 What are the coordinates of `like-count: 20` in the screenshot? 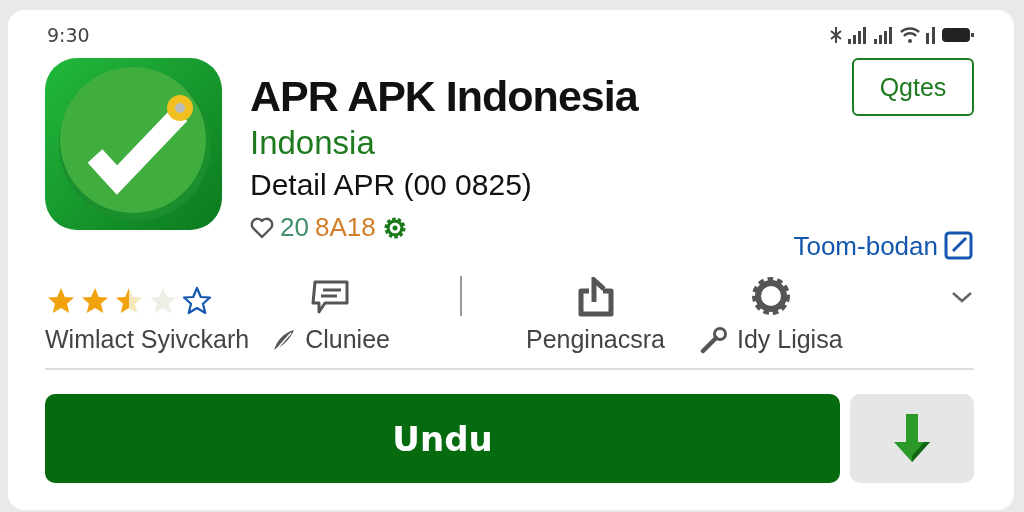 It's located at (294, 227).